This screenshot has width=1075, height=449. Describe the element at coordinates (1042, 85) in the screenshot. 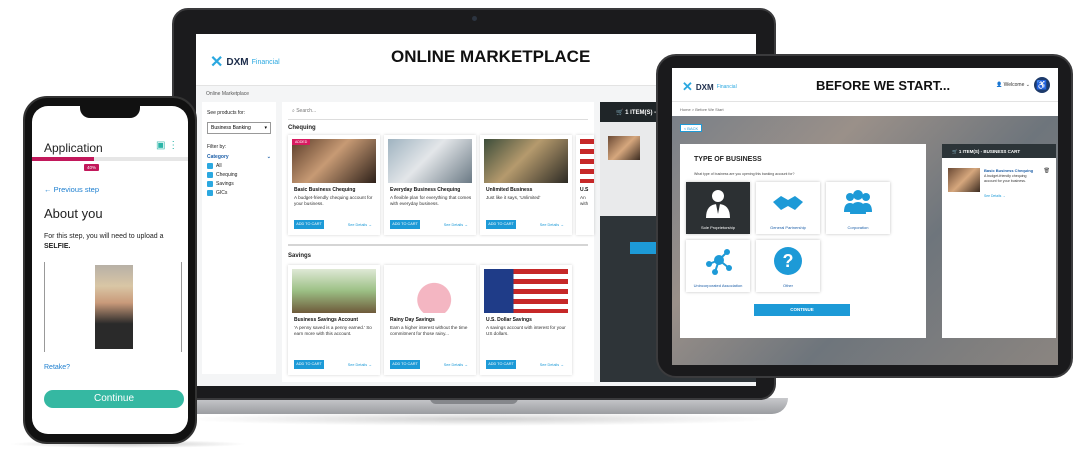

I see `accessibility-icon: ♿` at that location.